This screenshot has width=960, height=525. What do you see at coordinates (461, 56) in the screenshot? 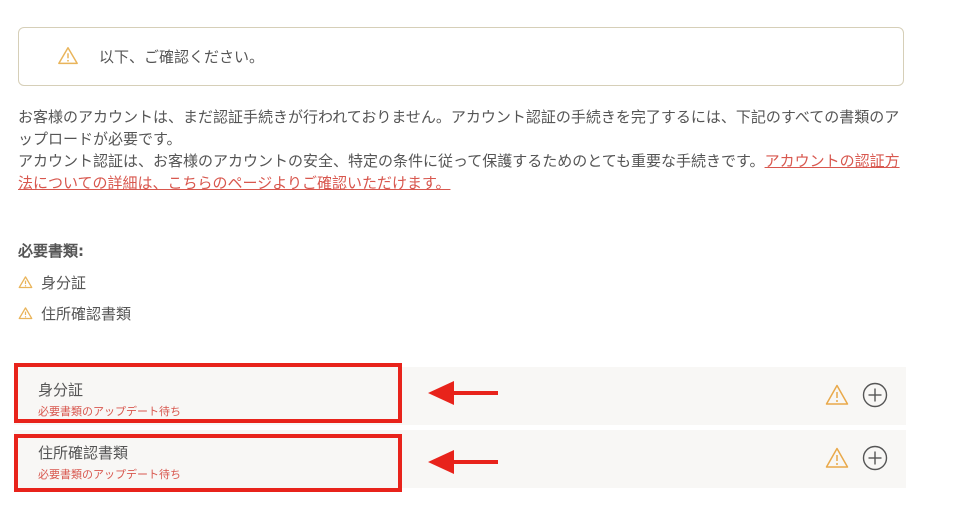
I see `notice-banner: 以下、ご確認ください。` at bounding box center [461, 56].